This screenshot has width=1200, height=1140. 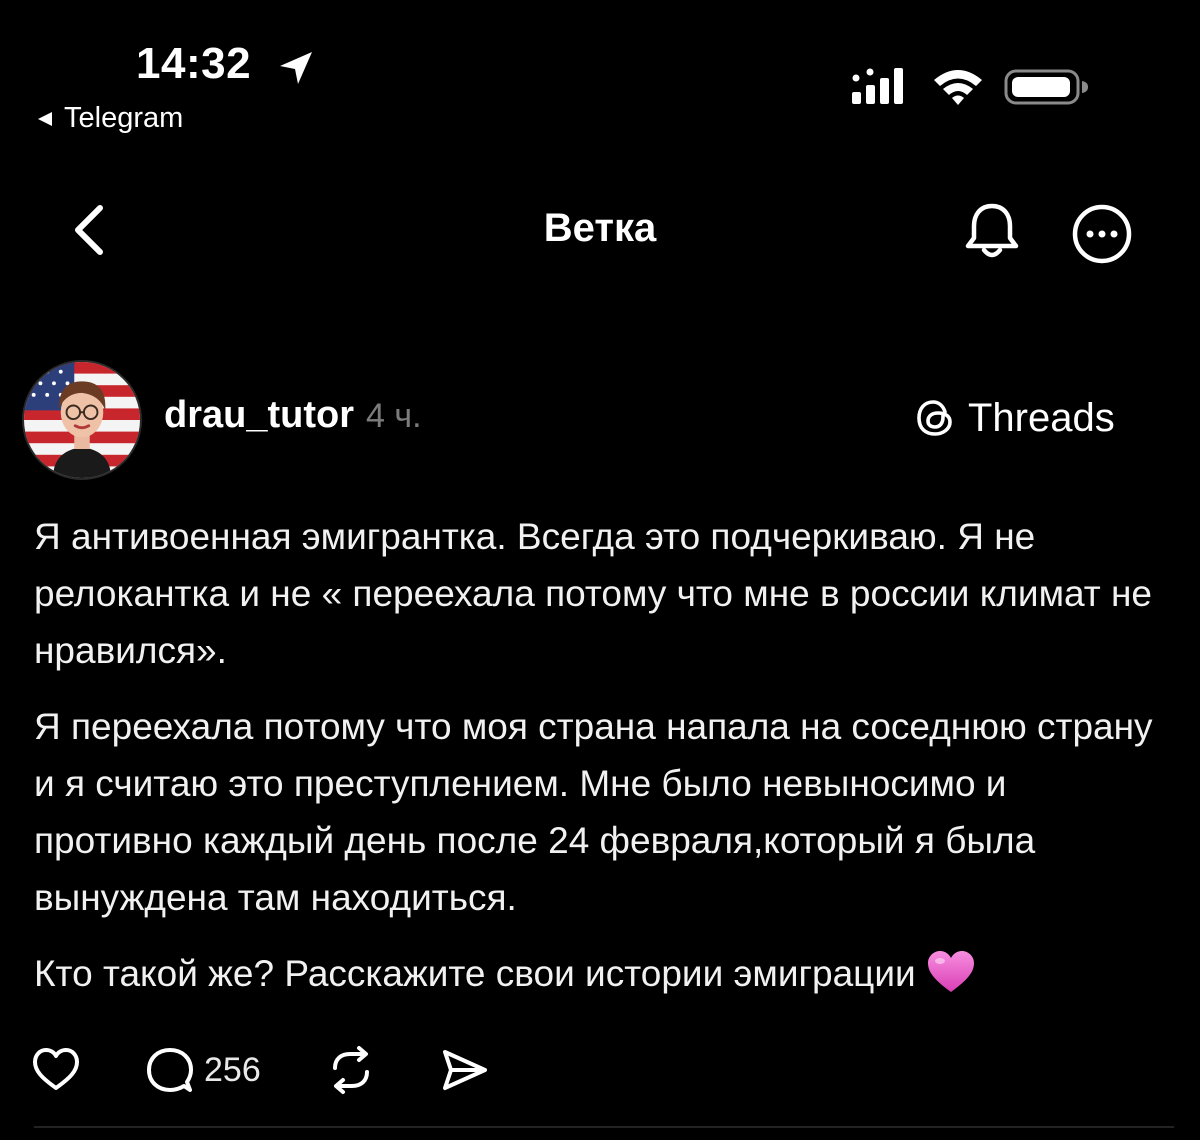 I want to click on post-time: 4 ч., so click(x=394, y=416).